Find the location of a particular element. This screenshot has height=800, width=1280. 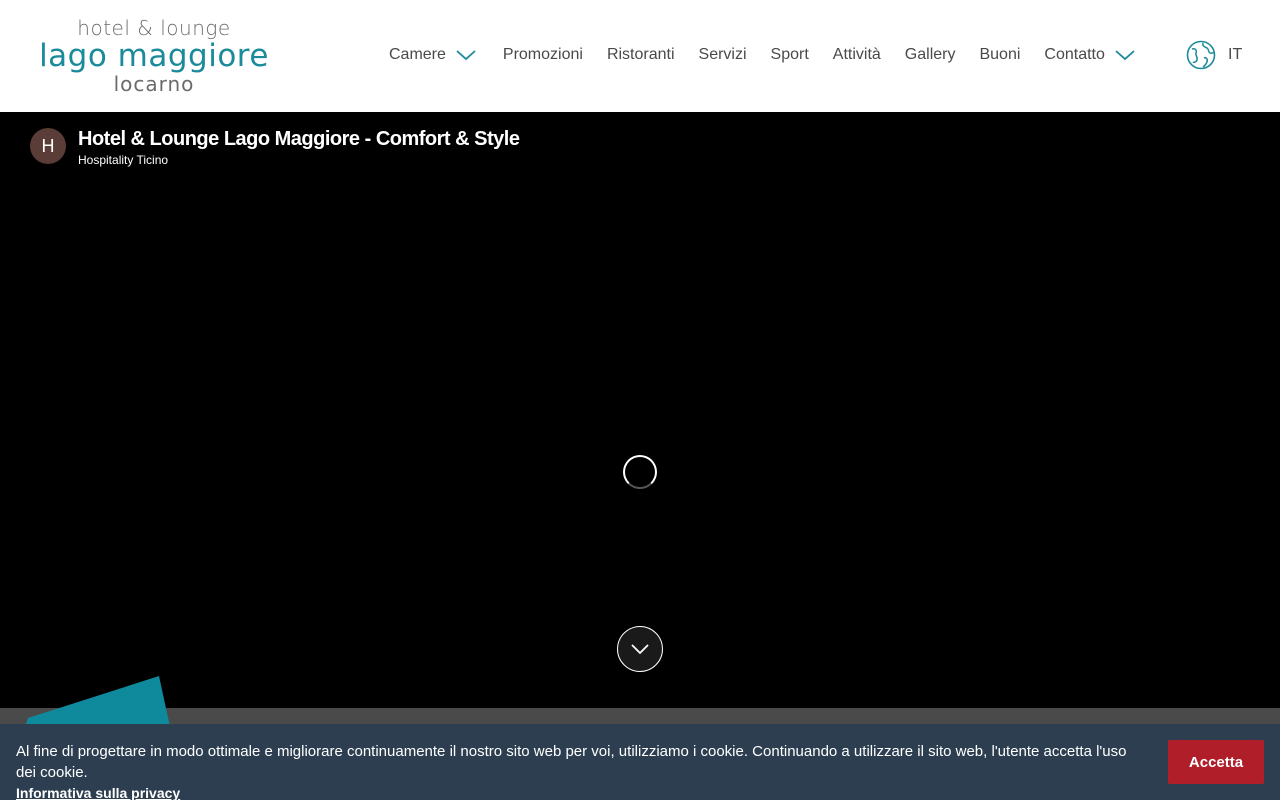

nav-item-ristoranti: Ristoranti is located at coordinates (641, 55).